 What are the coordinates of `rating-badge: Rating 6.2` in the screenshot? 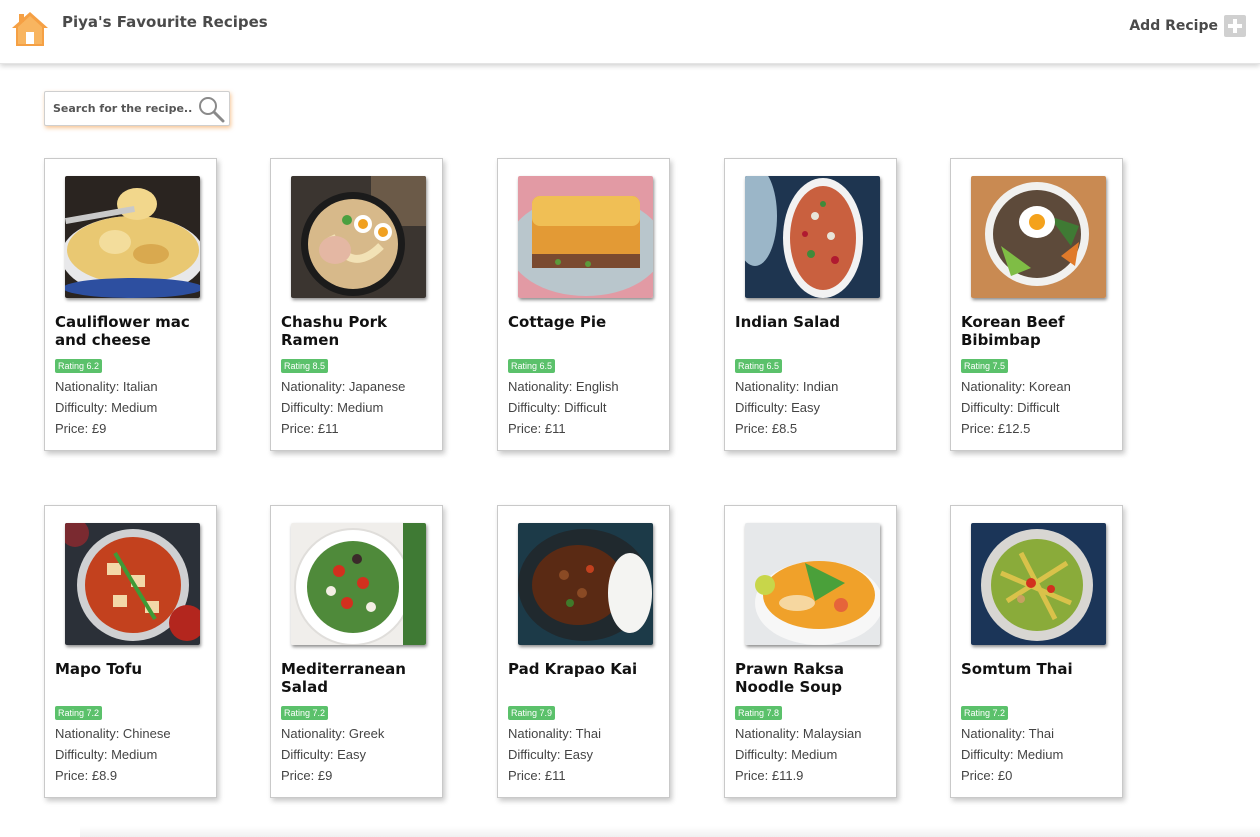 It's located at (79, 366).